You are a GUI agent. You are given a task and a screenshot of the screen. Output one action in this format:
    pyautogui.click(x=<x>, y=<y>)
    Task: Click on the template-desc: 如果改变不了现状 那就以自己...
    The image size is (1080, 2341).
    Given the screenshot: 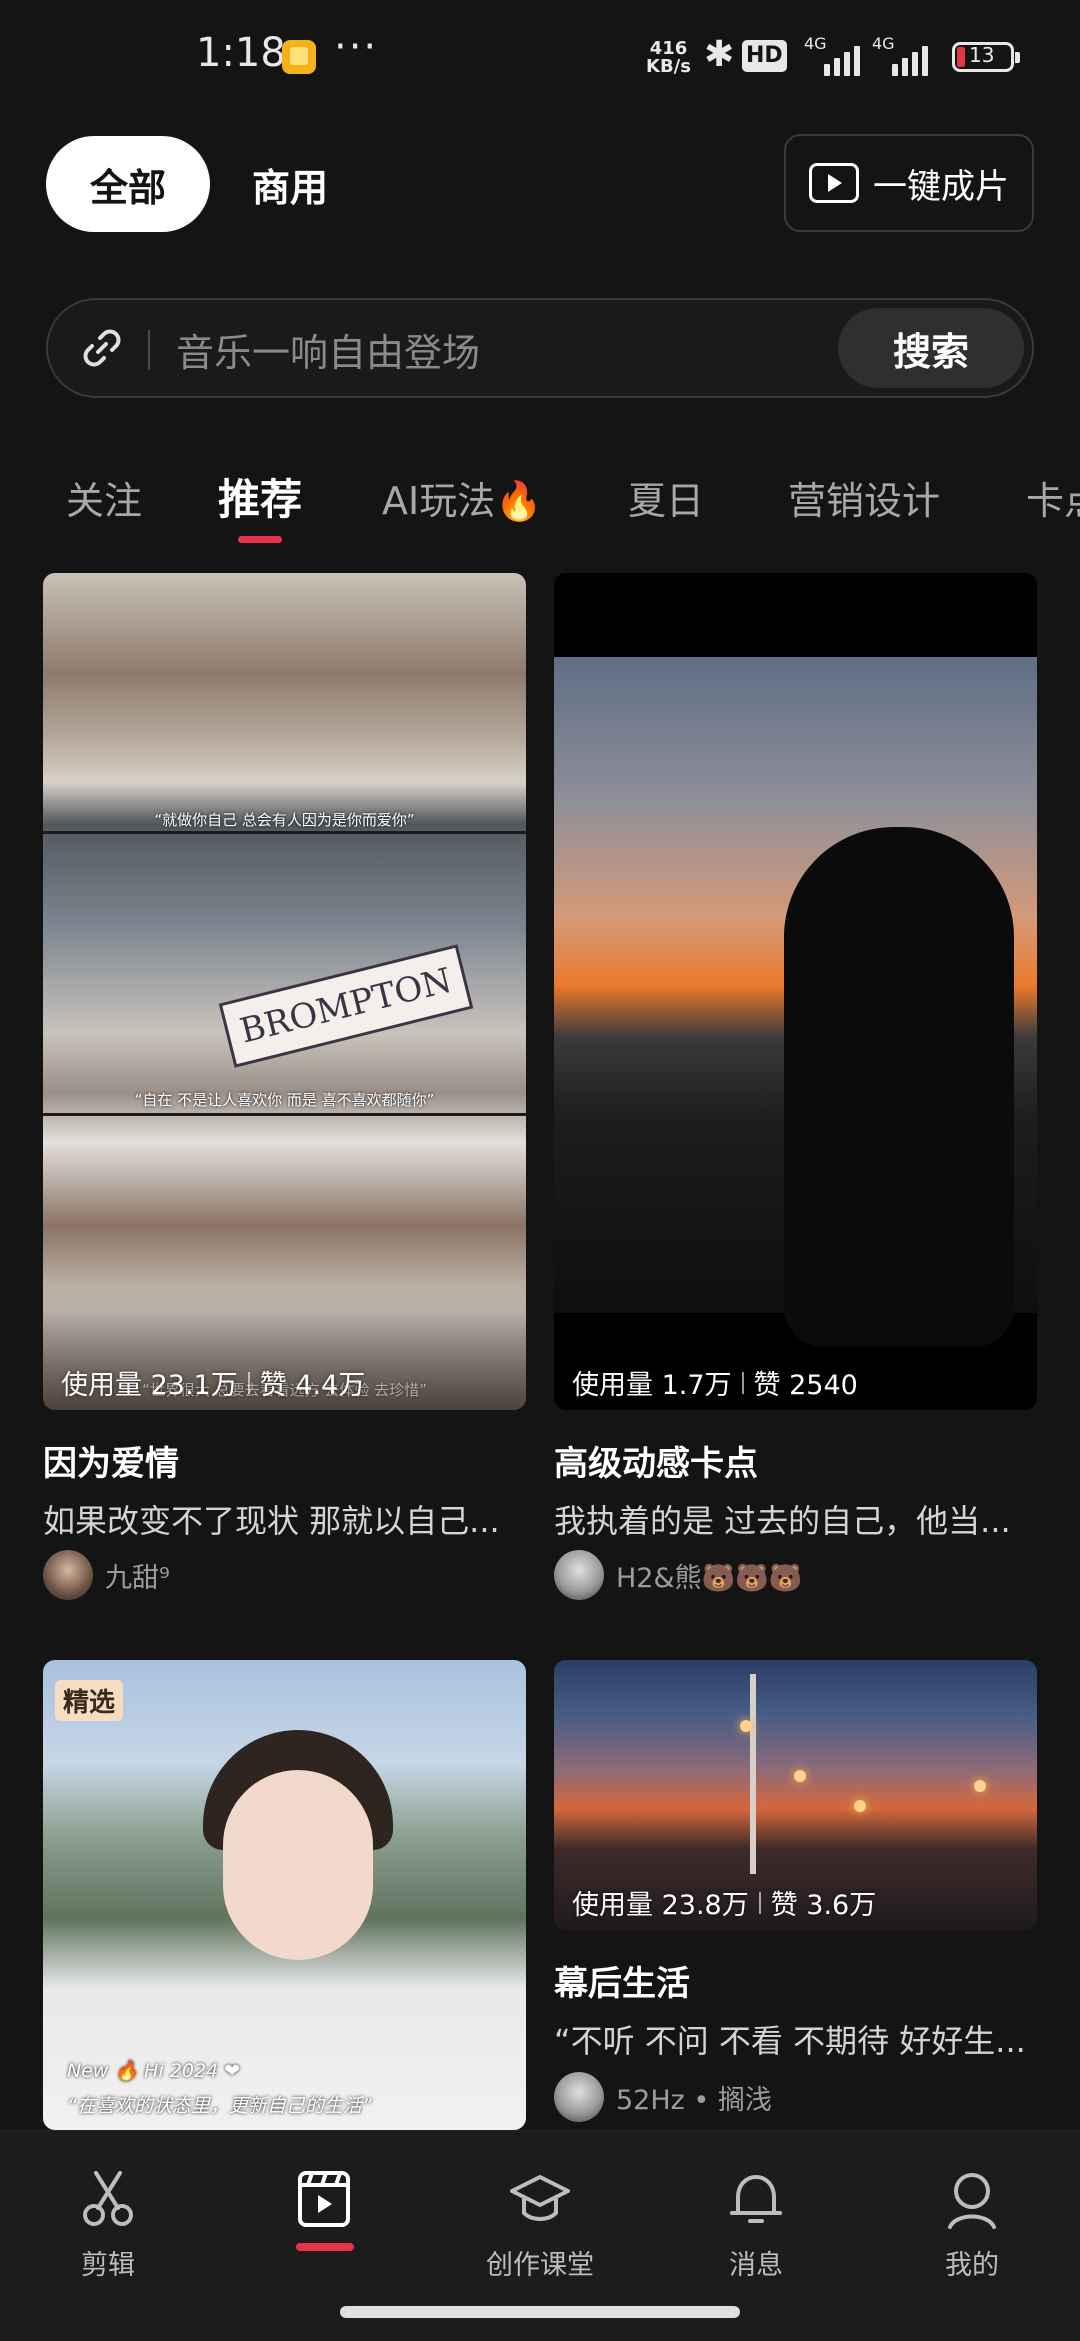 What is the action you would take?
    pyautogui.click(x=271, y=1521)
    